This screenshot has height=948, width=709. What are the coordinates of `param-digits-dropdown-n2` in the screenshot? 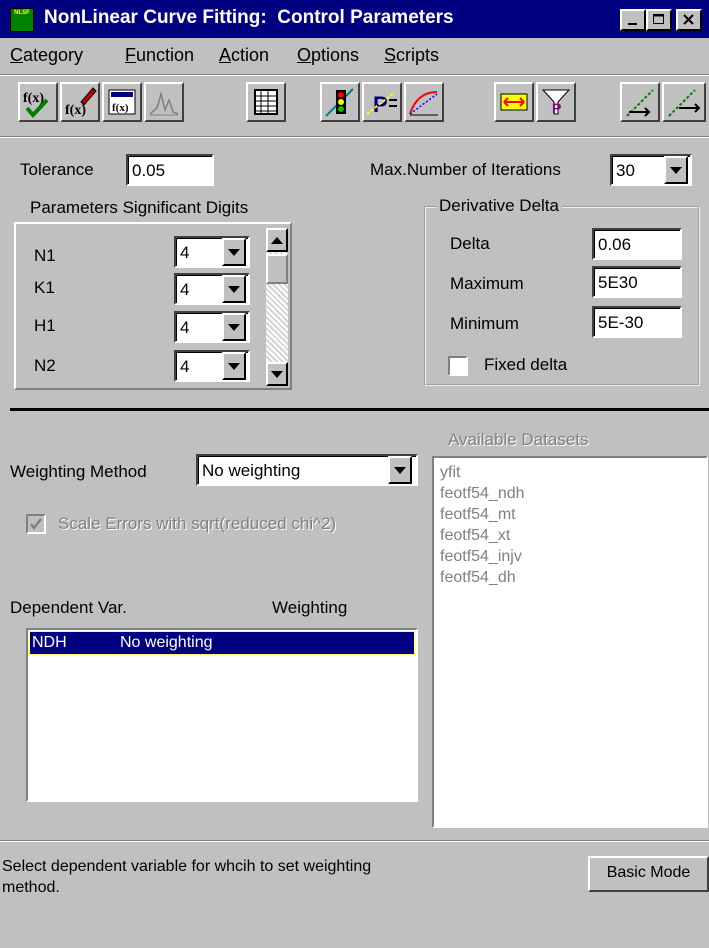 It's located at (234, 366).